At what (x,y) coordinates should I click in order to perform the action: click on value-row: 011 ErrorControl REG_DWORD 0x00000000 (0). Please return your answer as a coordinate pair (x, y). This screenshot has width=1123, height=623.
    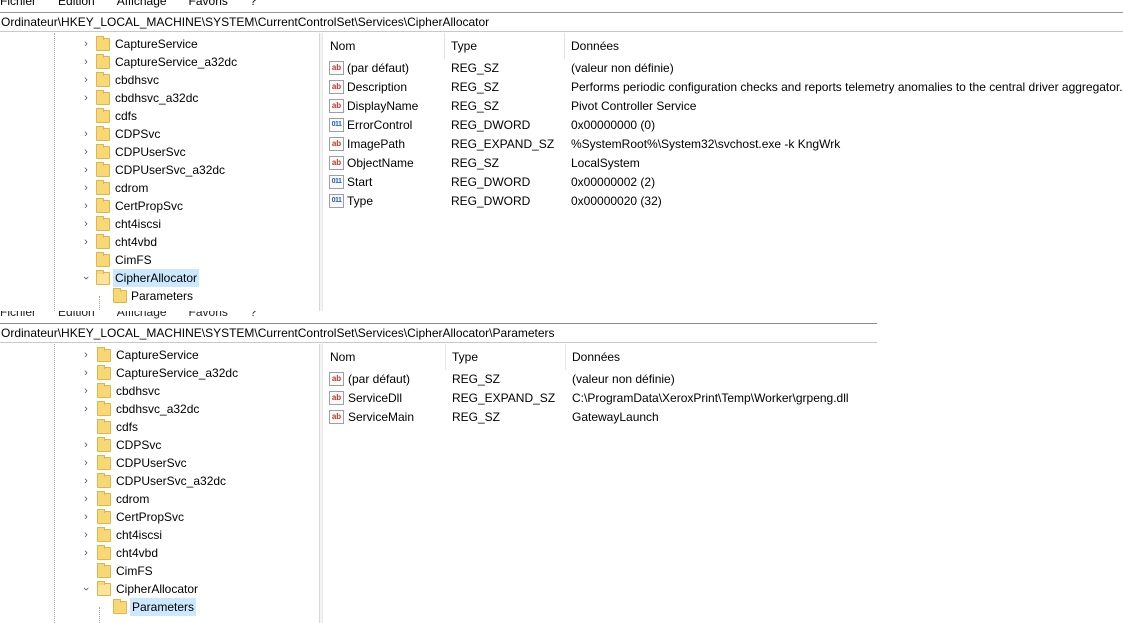
    Looking at the image, I should click on (723, 125).